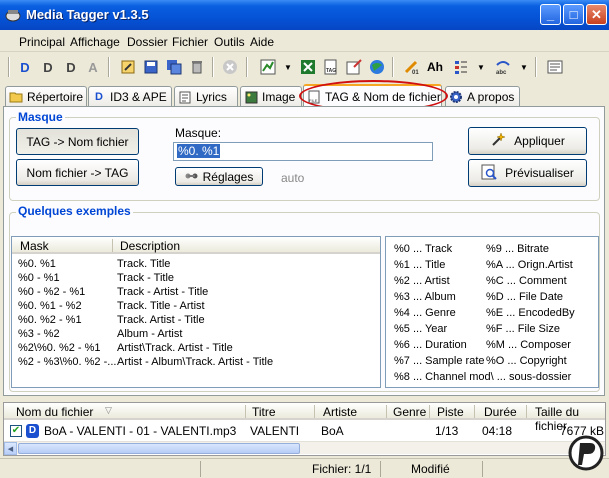 The width and height of the screenshot is (609, 478). I want to click on tab-a-propos: A propos, so click(482, 96).